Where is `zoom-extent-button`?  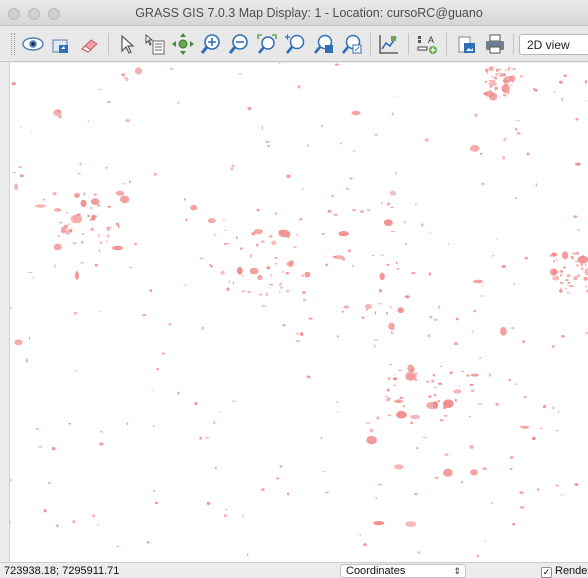
zoom-extent-button is located at coordinates (267, 44).